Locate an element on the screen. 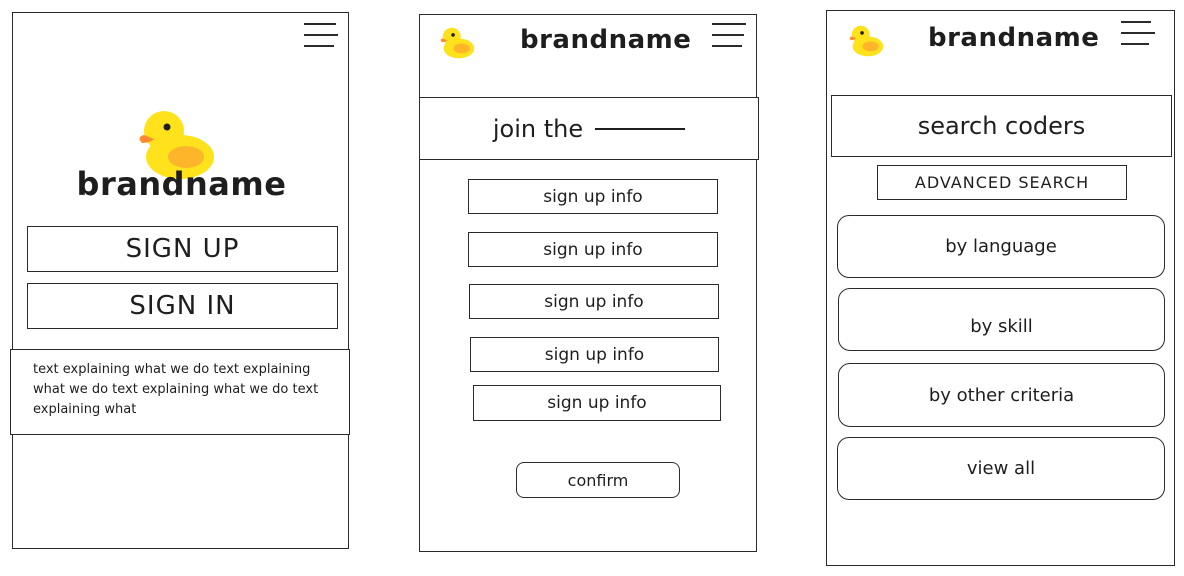 This screenshot has height=576, width=1184. search-by-skill-button: by skill is located at coordinates (1001, 319).